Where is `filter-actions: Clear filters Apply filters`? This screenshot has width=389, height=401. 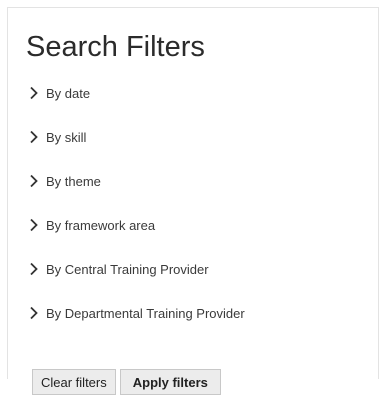 filter-actions: Clear filters Apply filters is located at coordinates (126, 382).